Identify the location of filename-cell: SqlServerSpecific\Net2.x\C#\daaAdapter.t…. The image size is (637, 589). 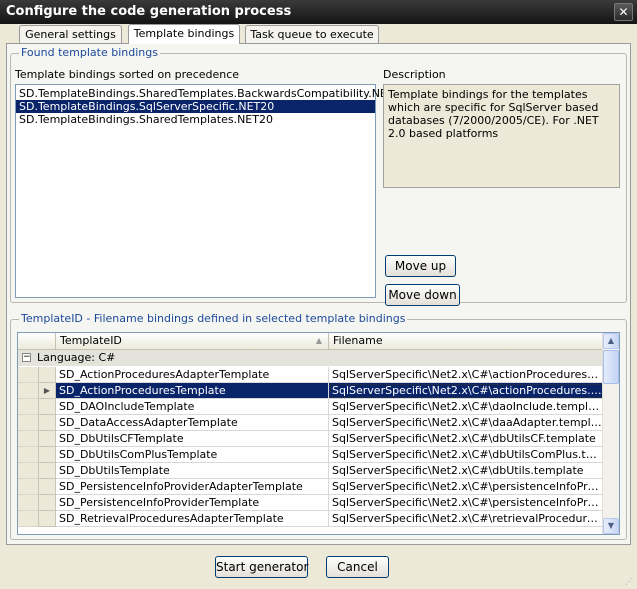
(466, 423).